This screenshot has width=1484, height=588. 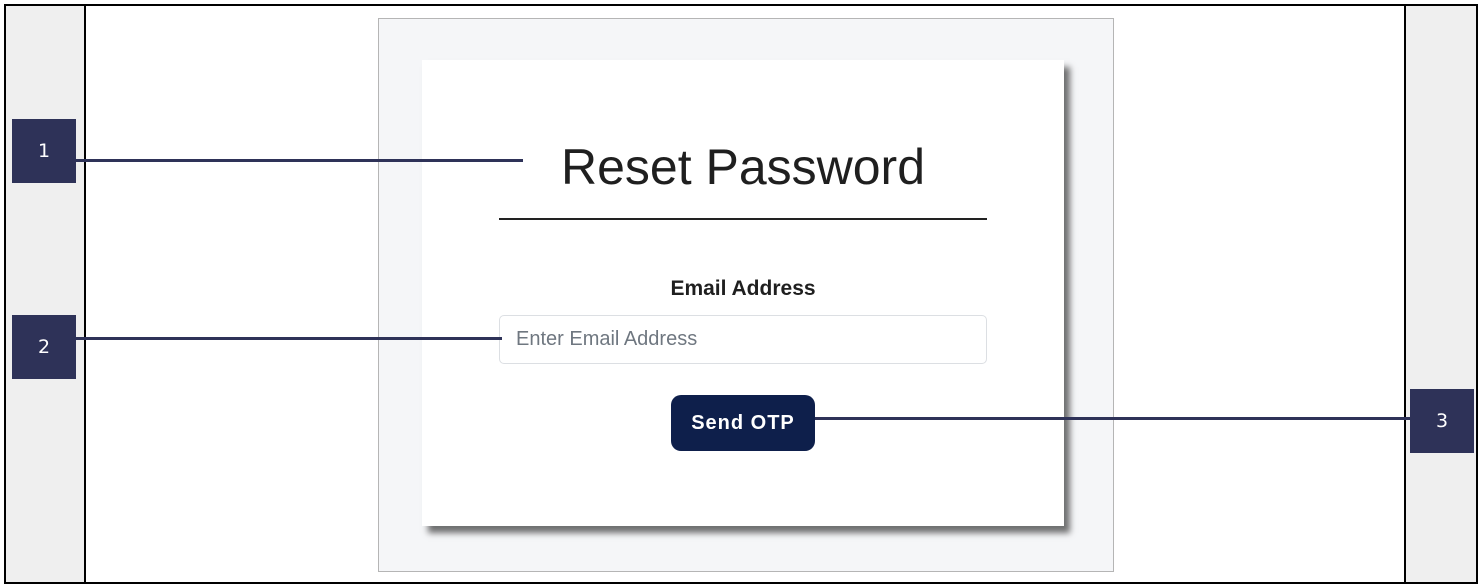 What do you see at coordinates (743, 339) in the screenshot?
I see `email-field` at bounding box center [743, 339].